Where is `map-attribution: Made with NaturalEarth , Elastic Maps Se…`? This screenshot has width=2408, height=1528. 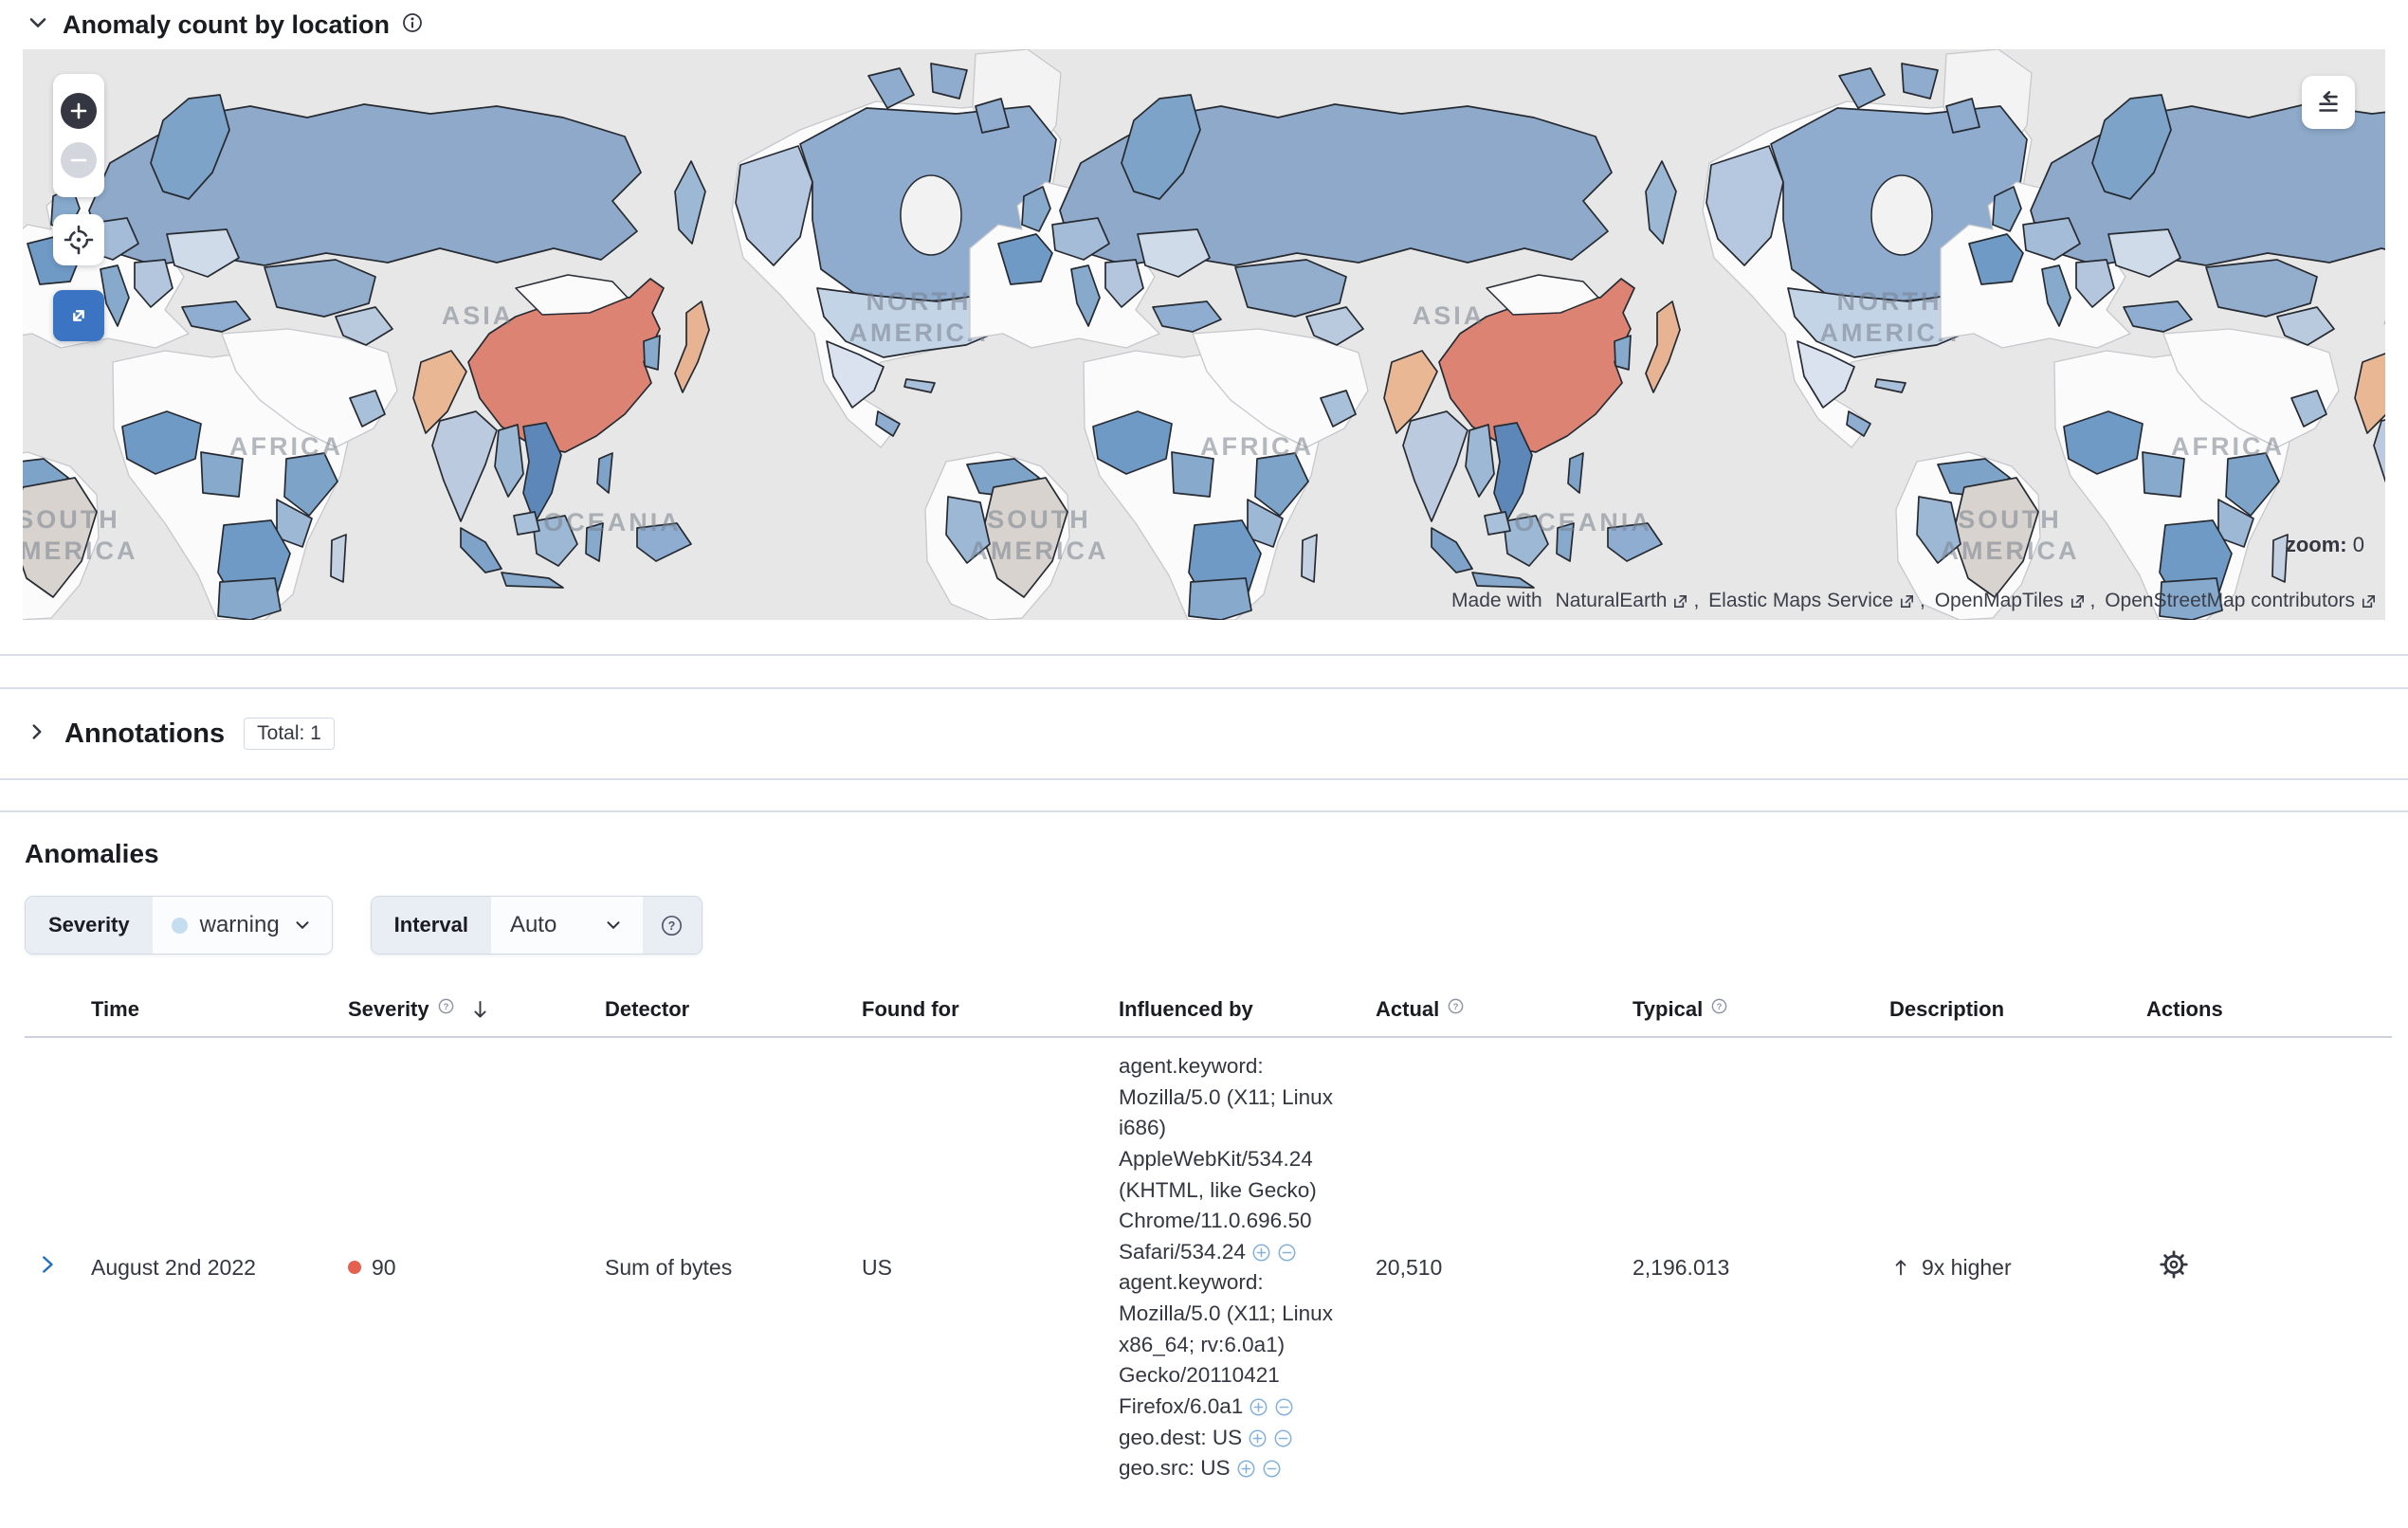 map-attribution: Made with NaturalEarth , Elastic Maps Se… is located at coordinates (1914, 601).